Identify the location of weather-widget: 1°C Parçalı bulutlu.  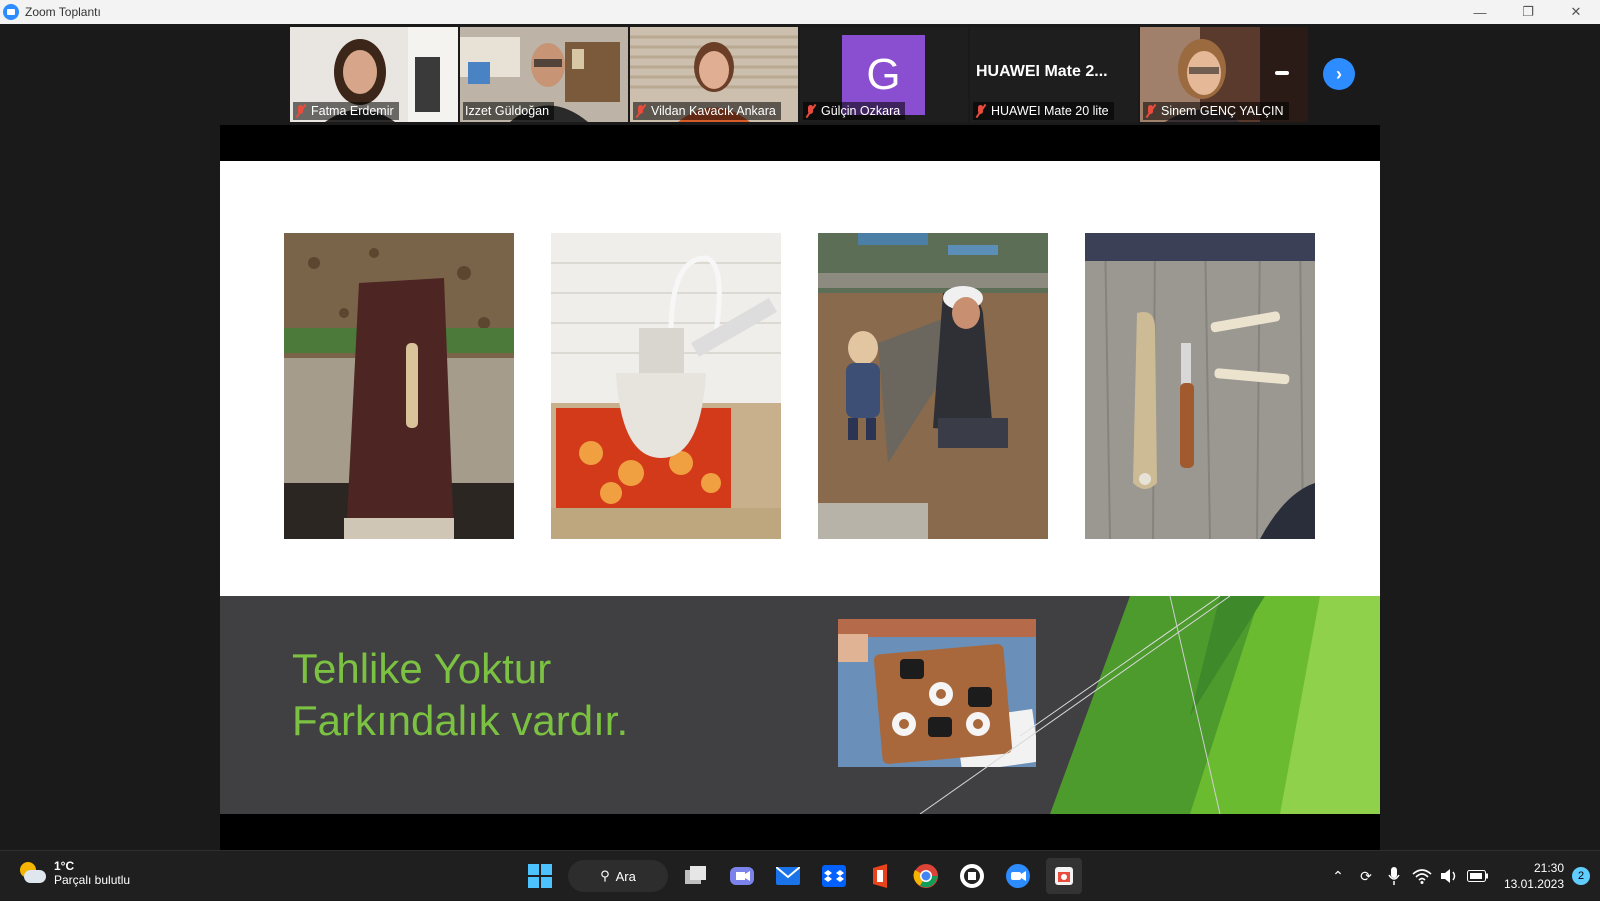
(74, 873).